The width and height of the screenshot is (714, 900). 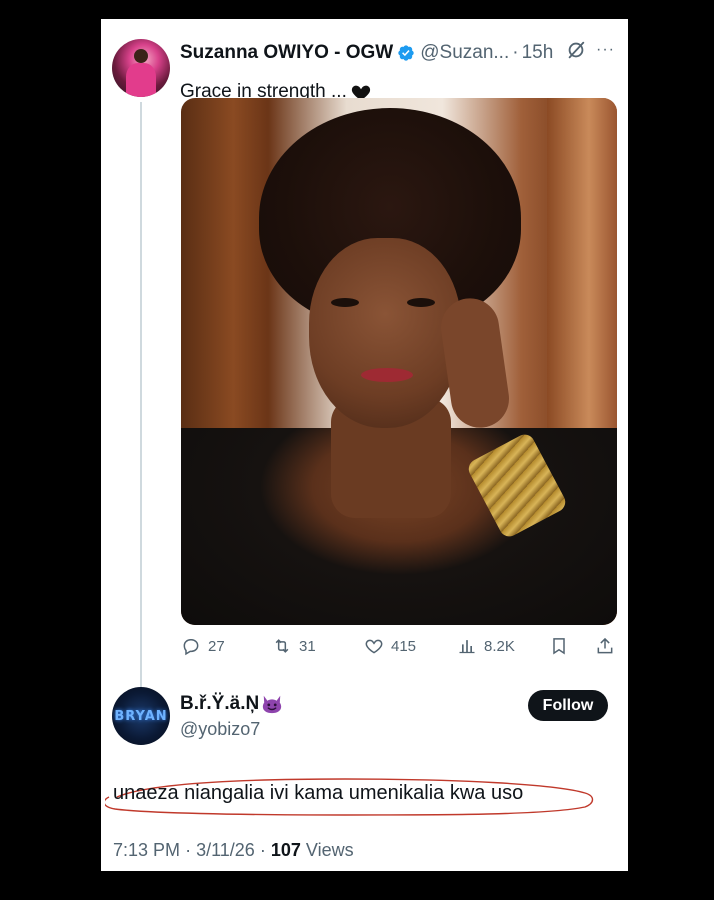 I want to click on tweet-time: 15h, so click(x=538, y=53).